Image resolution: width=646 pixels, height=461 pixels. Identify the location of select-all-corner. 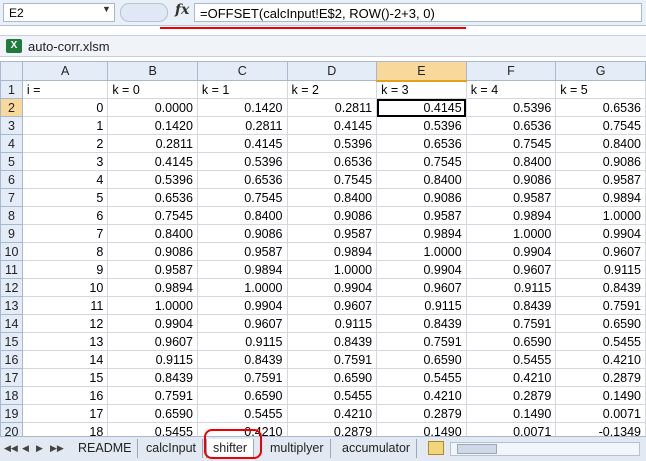
(11, 71).